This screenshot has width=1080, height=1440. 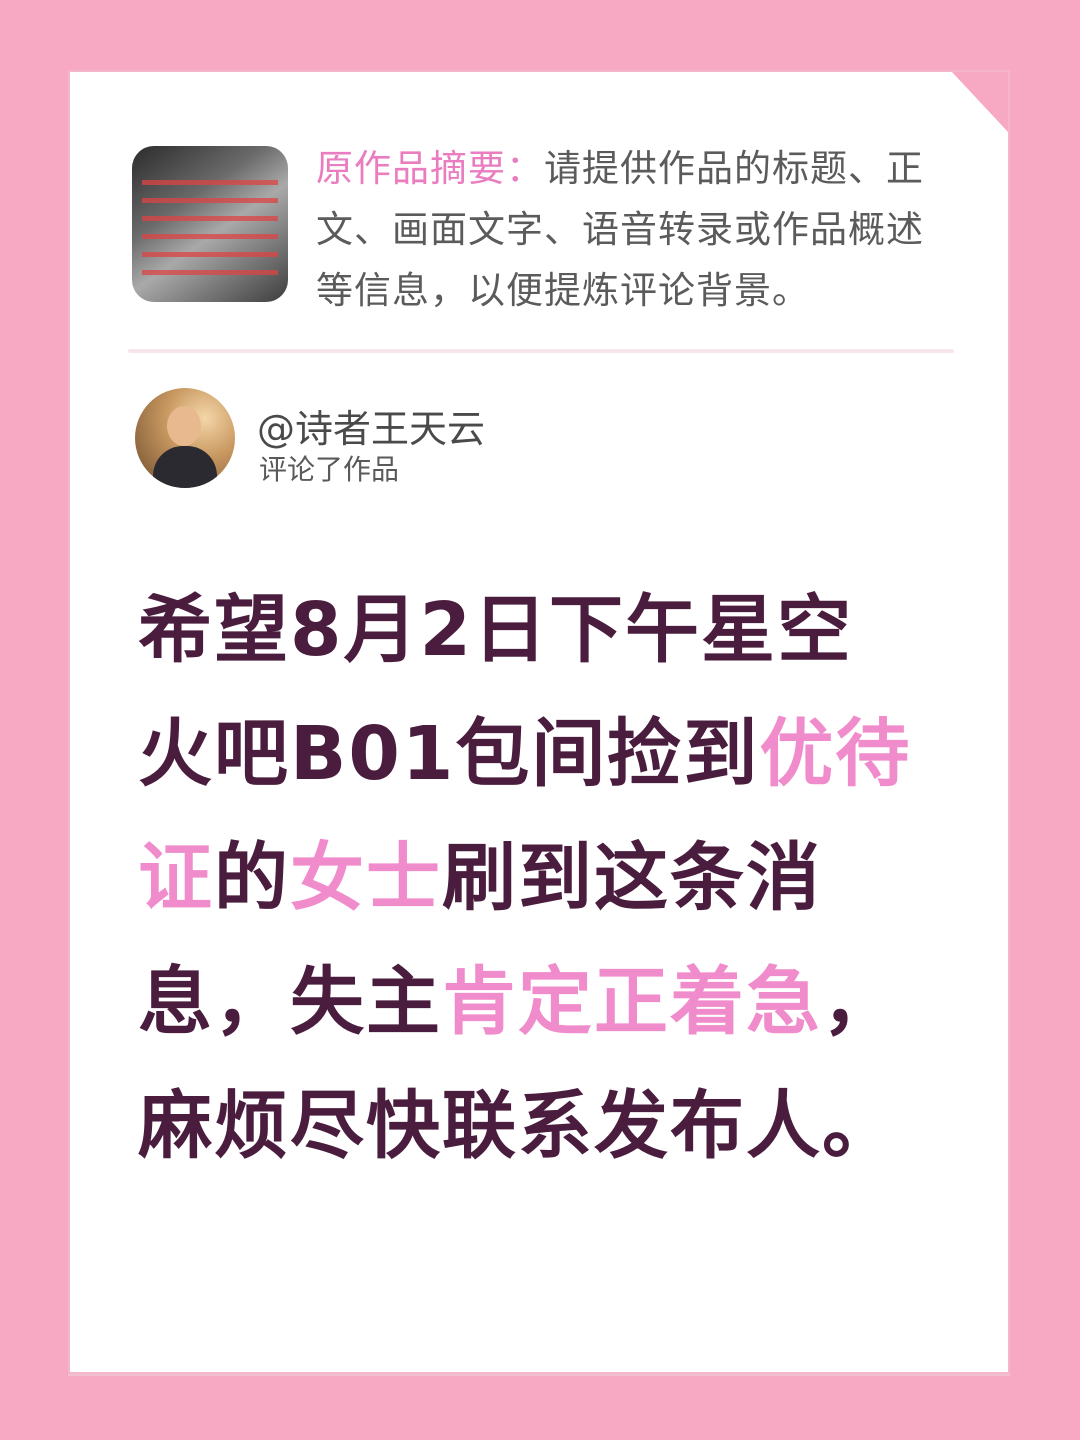 I want to click on work-thumbnail, so click(x=210, y=224).